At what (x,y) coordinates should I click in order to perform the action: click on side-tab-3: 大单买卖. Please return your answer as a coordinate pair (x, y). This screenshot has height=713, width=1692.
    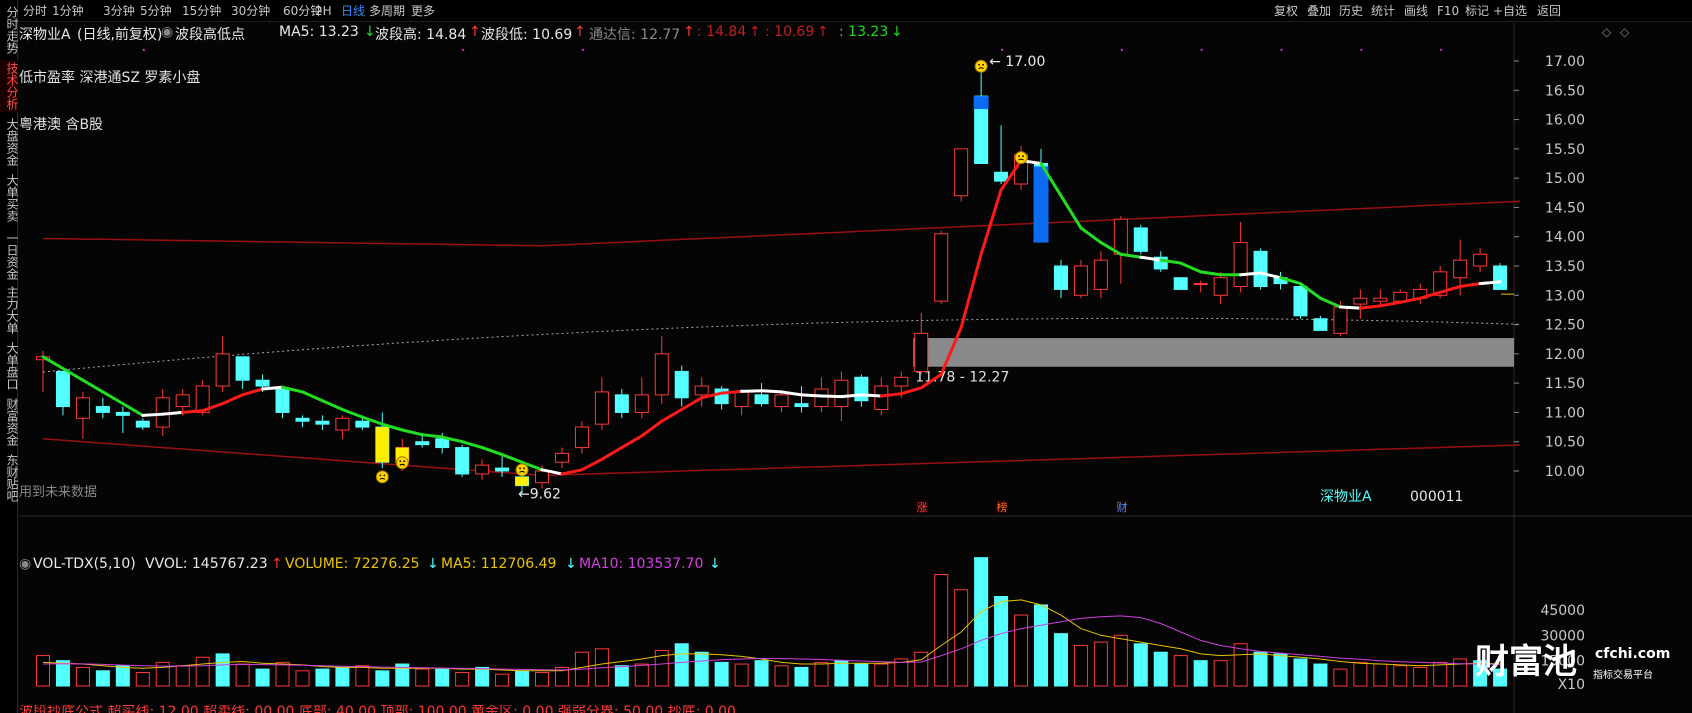
    Looking at the image, I should click on (9, 198).